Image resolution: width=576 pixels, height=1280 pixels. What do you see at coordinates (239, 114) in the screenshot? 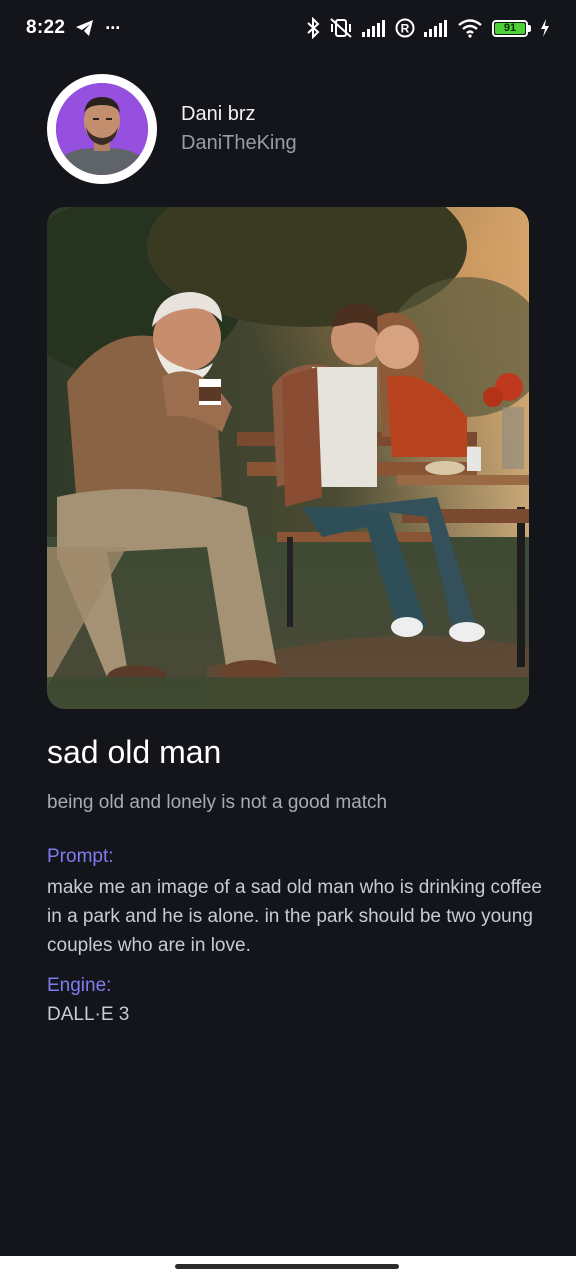
I see `author-name: Dani brz` at bounding box center [239, 114].